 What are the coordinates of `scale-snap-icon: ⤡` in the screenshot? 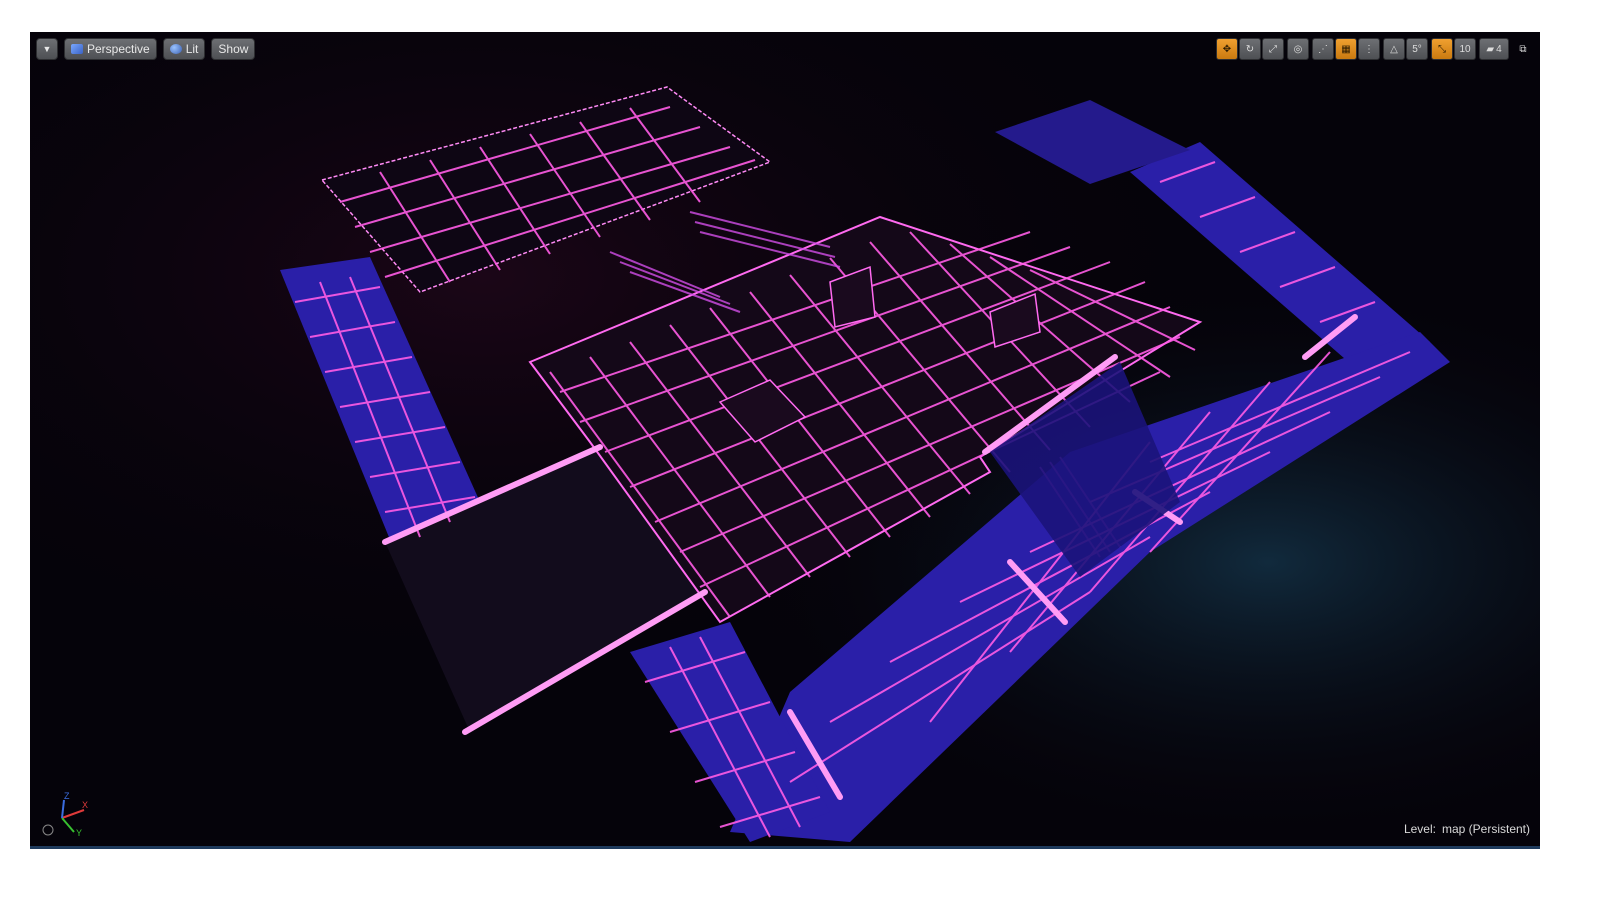 It's located at (1442, 49).